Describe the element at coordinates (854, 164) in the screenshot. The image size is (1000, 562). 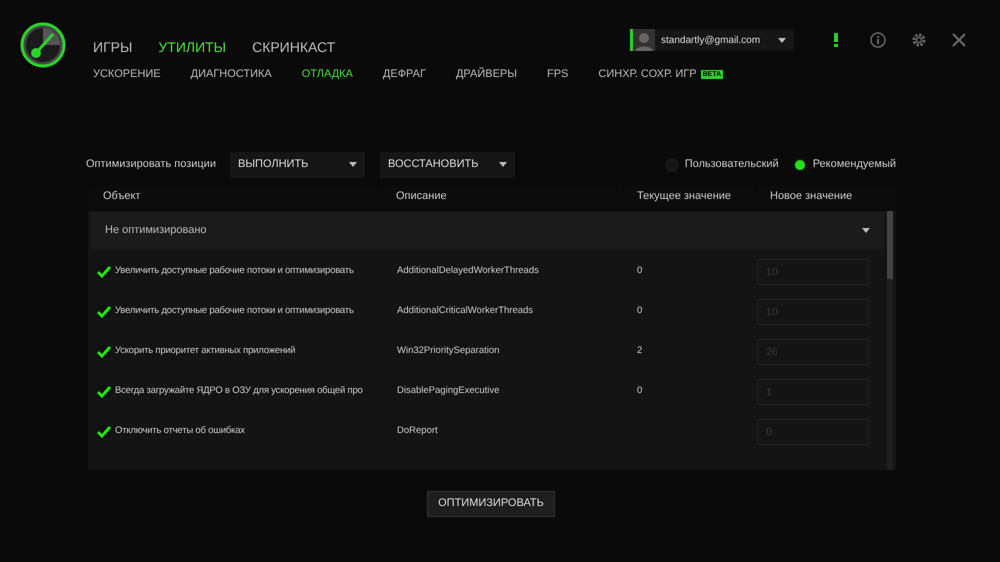
I see `radio-label: Рекомендуемый` at that location.